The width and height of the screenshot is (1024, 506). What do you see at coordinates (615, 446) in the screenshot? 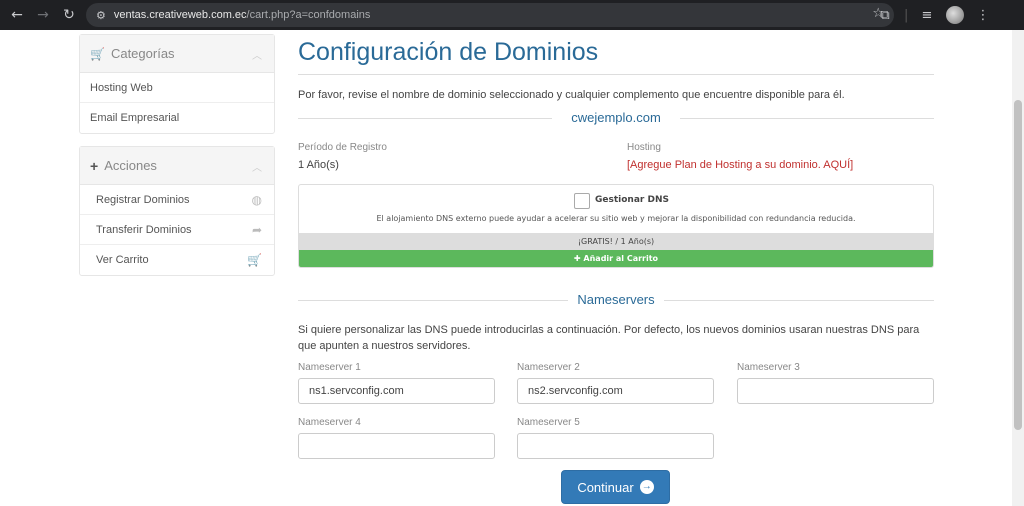
I see `nameserver-5-input` at bounding box center [615, 446].